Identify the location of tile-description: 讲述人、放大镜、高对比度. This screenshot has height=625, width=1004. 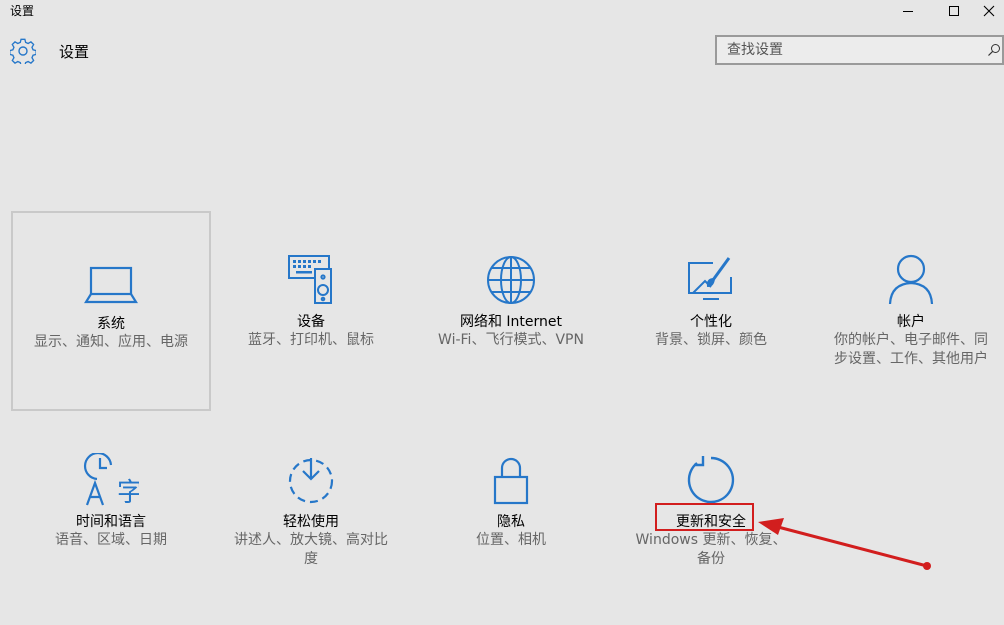
(311, 549).